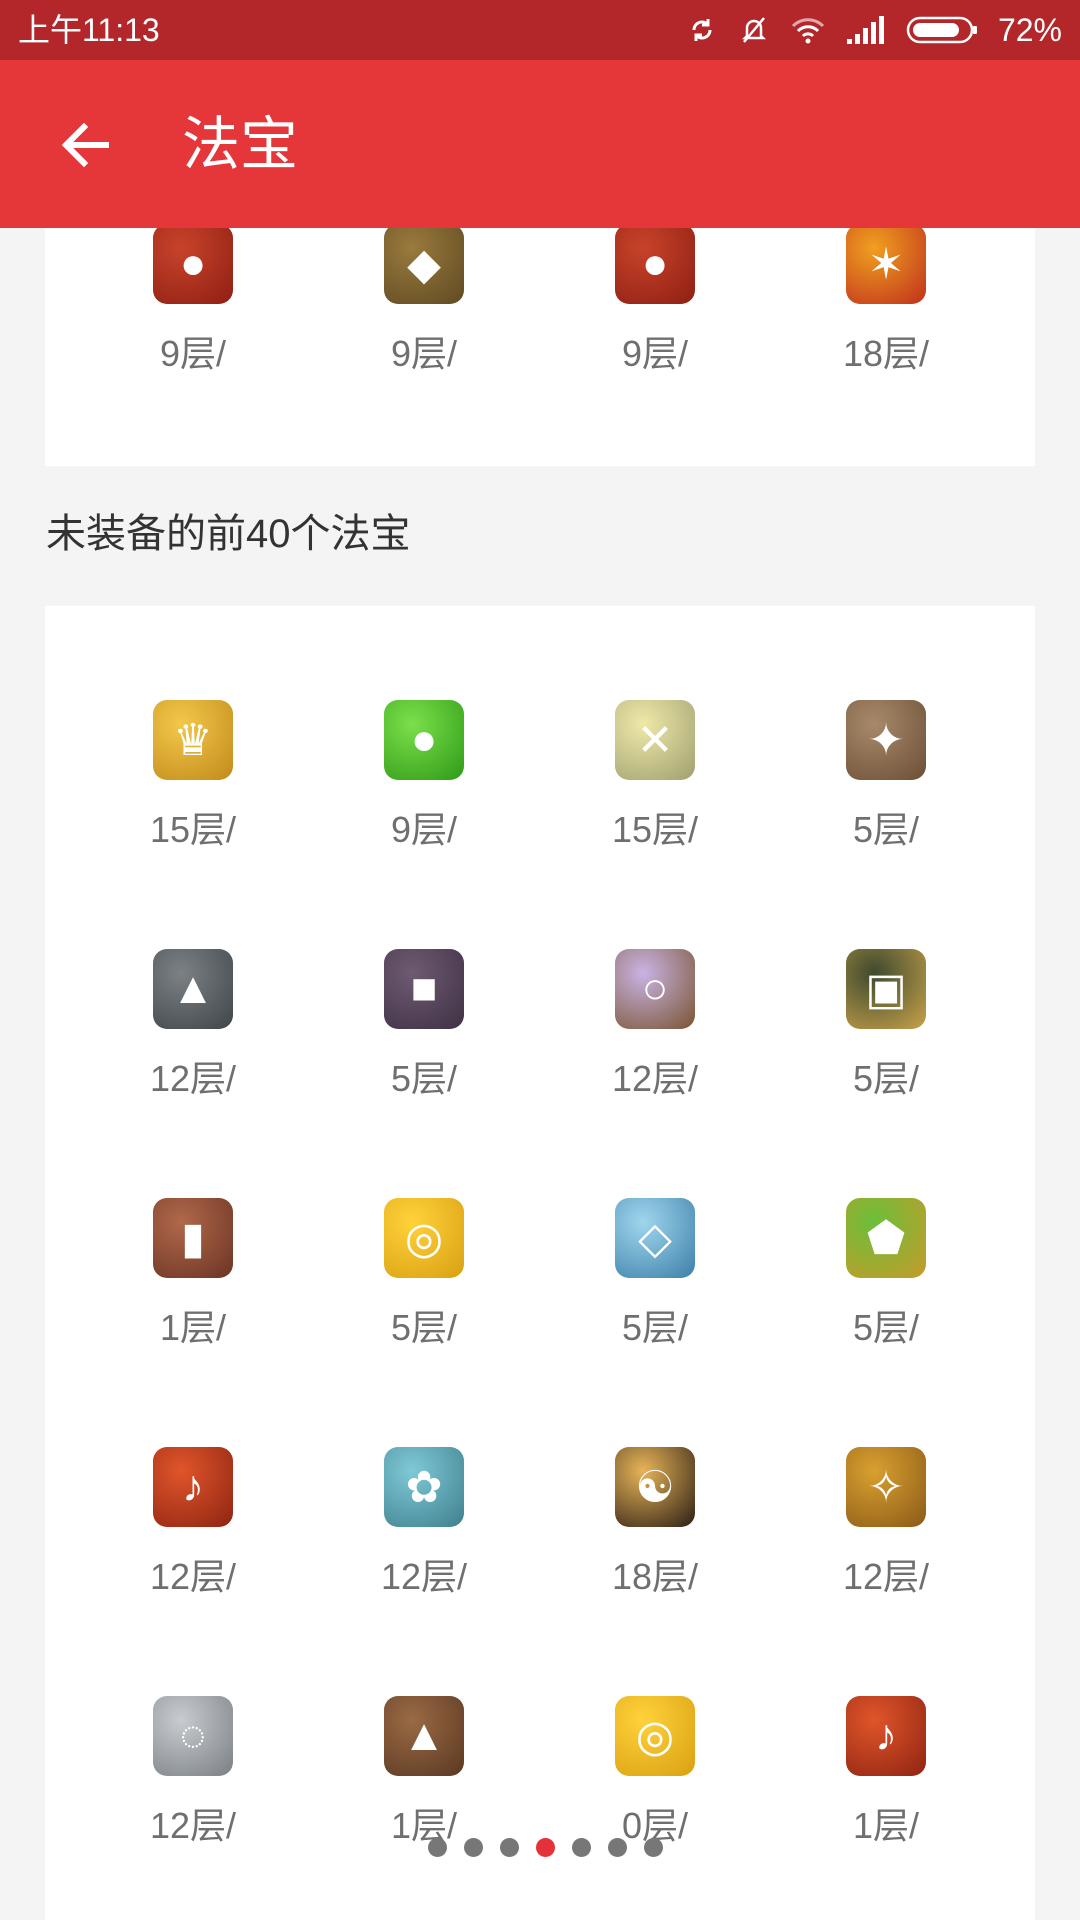  Describe the element at coordinates (886, 1049) in the screenshot. I see `unequipped-item: ▣ 5层/` at that location.